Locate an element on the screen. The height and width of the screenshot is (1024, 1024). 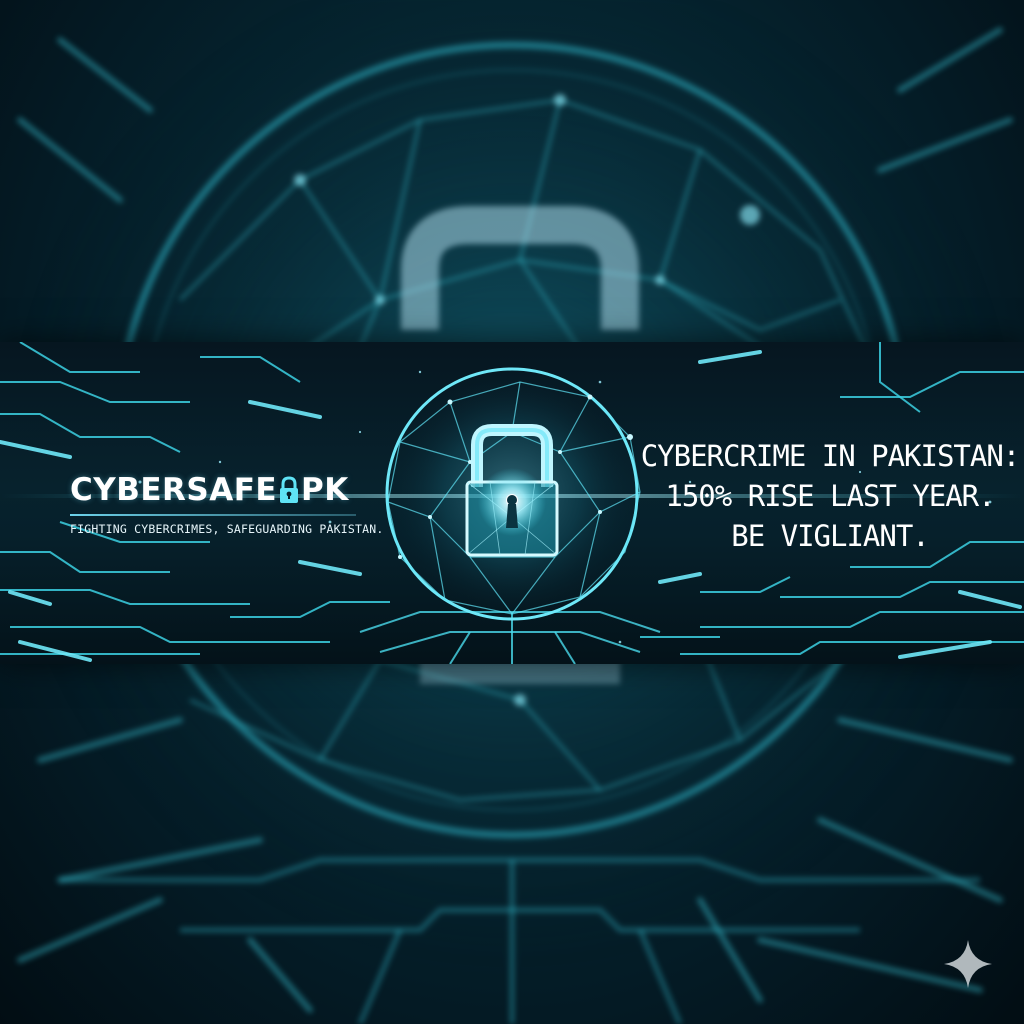
headline-line-3: BE VIGLIANT. is located at coordinates (830, 536).